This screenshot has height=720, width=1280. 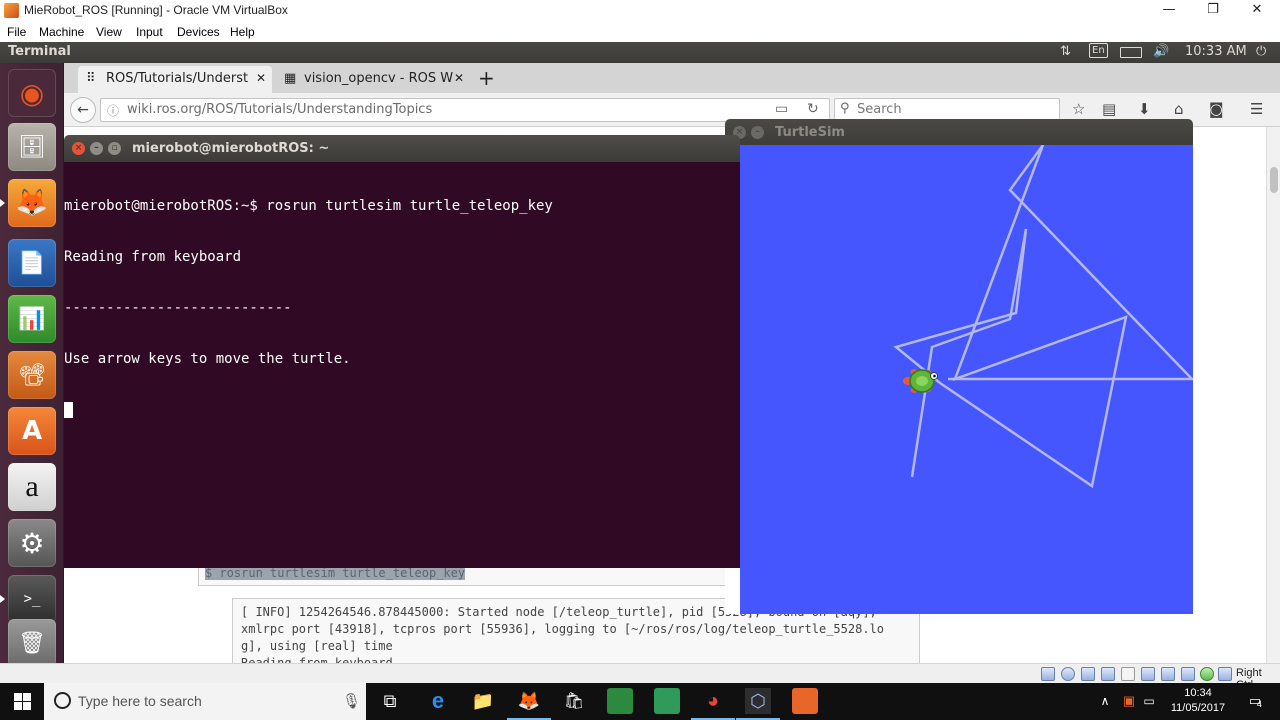 I want to click on windows-start-icon, so click(x=22, y=701).